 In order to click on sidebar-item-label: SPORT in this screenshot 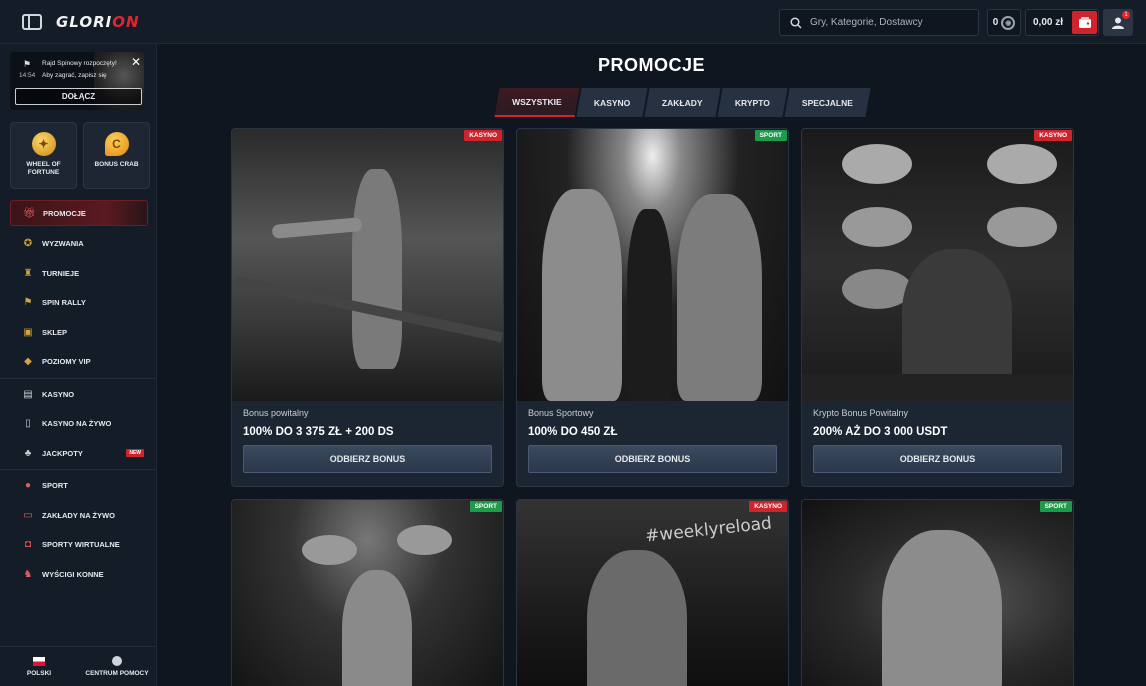, I will do `click(55, 486)`.